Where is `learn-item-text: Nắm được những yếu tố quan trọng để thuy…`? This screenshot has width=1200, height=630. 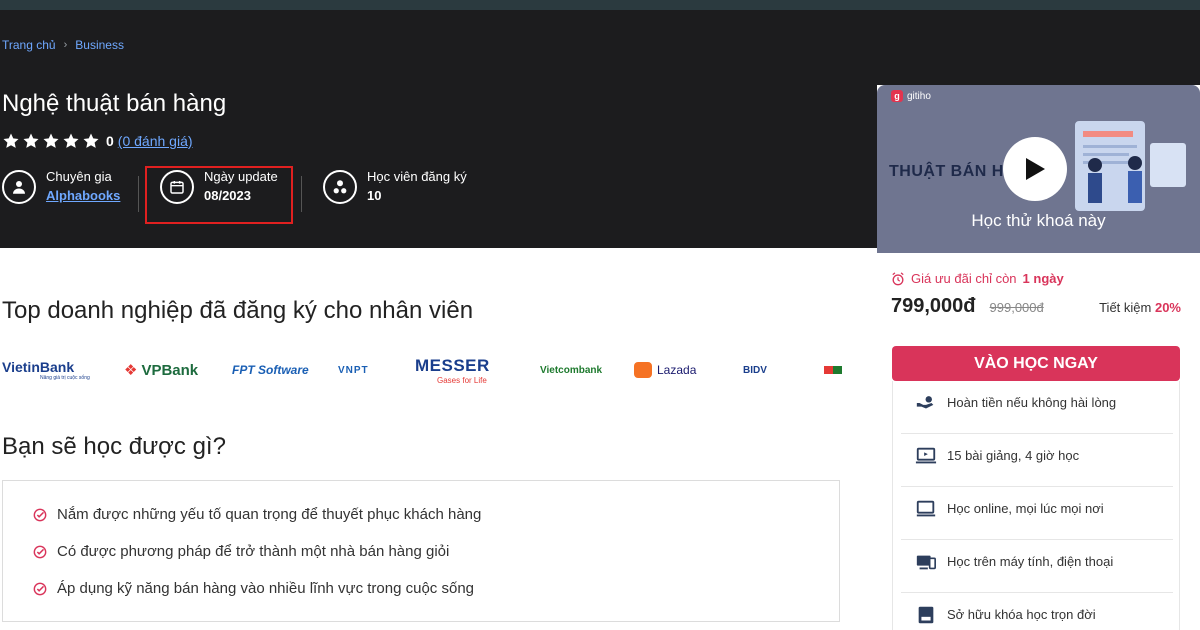 learn-item-text: Nắm được những yếu tố quan trọng để thuy… is located at coordinates (269, 514).